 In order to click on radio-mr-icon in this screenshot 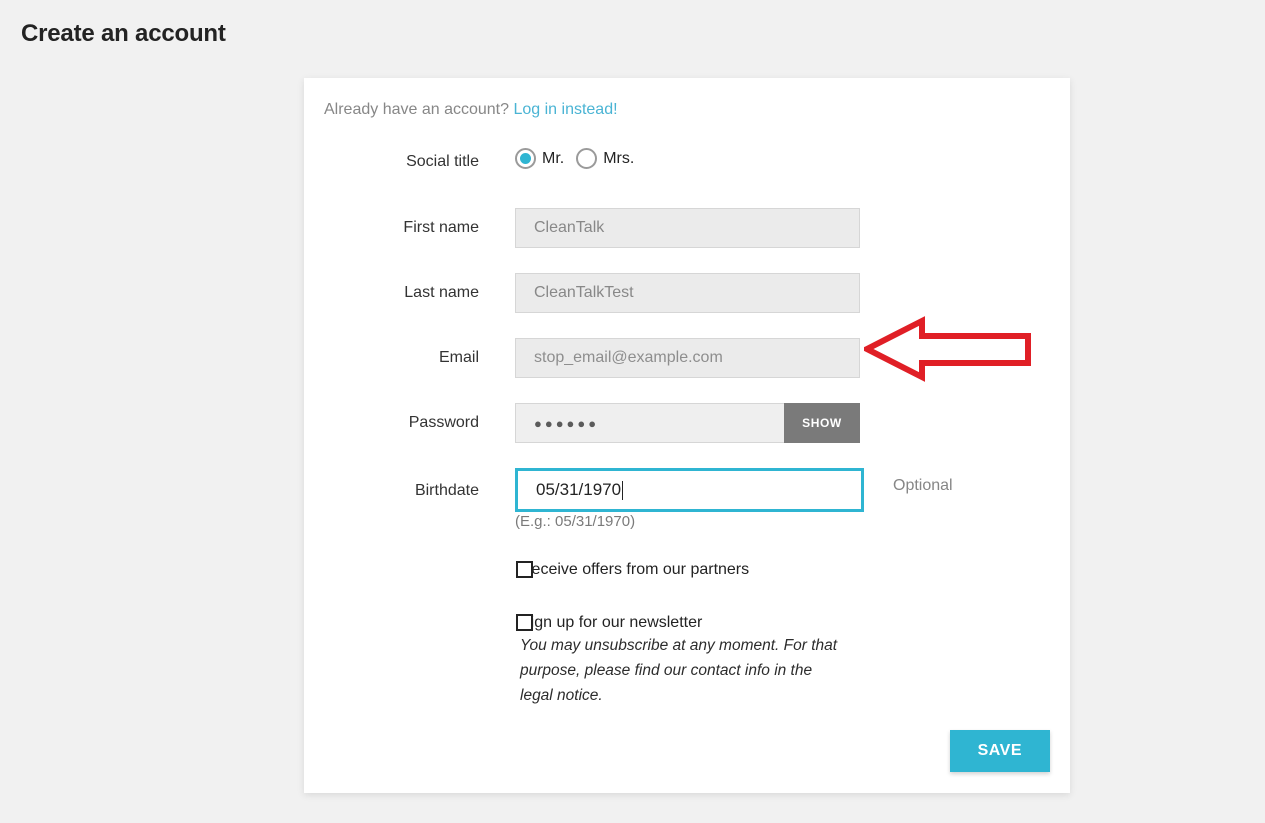, I will do `click(525, 158)`.